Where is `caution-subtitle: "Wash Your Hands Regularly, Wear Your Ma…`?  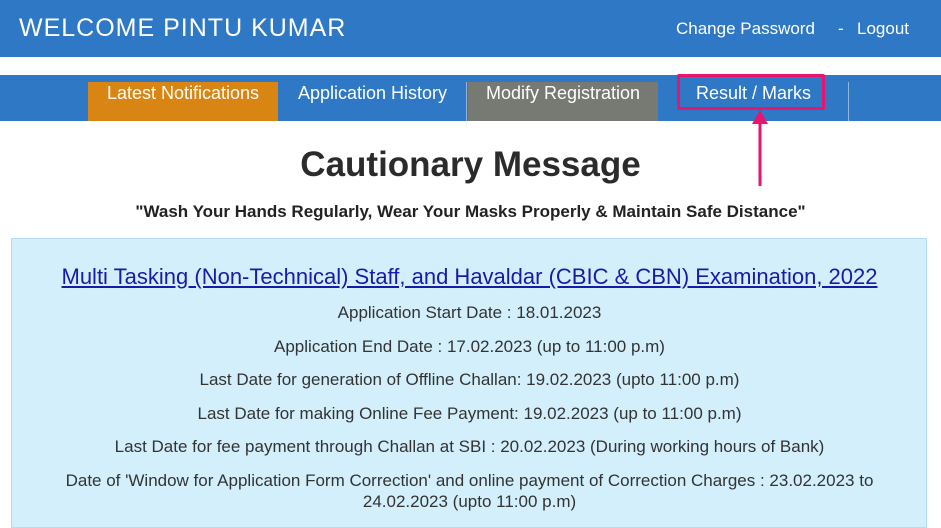
caution-subtitle: "Wash Your Hands Regularly, Wear Your Ma… is located at coordinates (470, 211).